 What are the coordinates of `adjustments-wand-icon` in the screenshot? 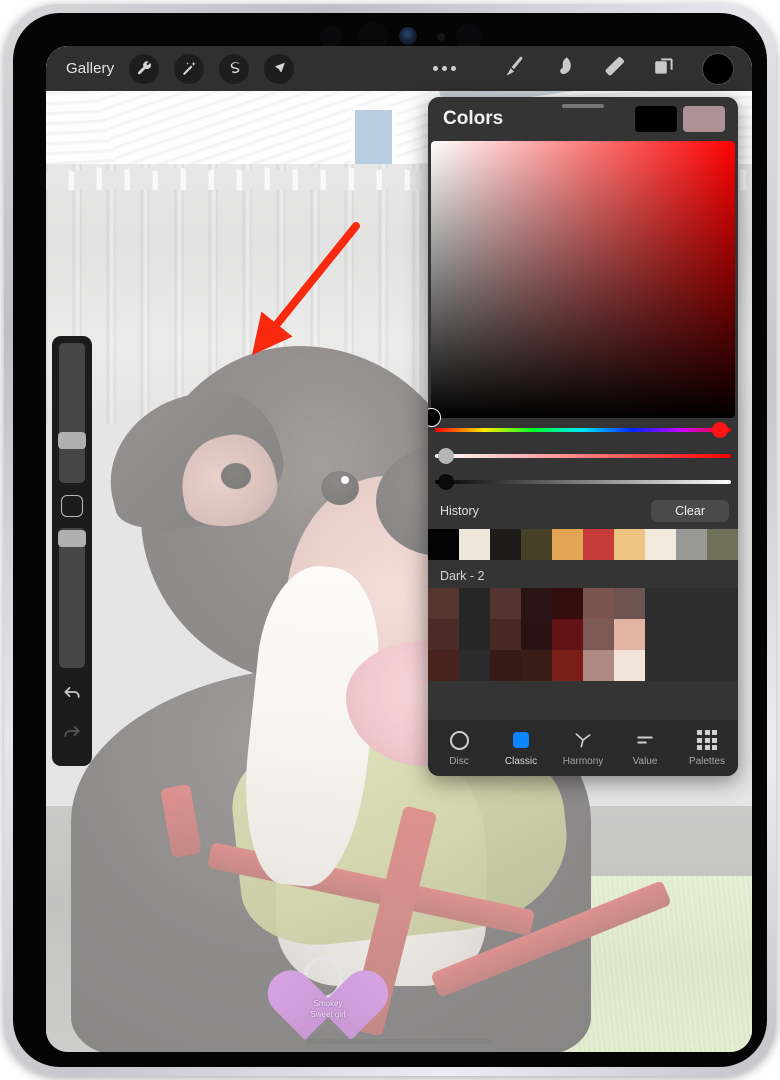 It's located at (189, 68).